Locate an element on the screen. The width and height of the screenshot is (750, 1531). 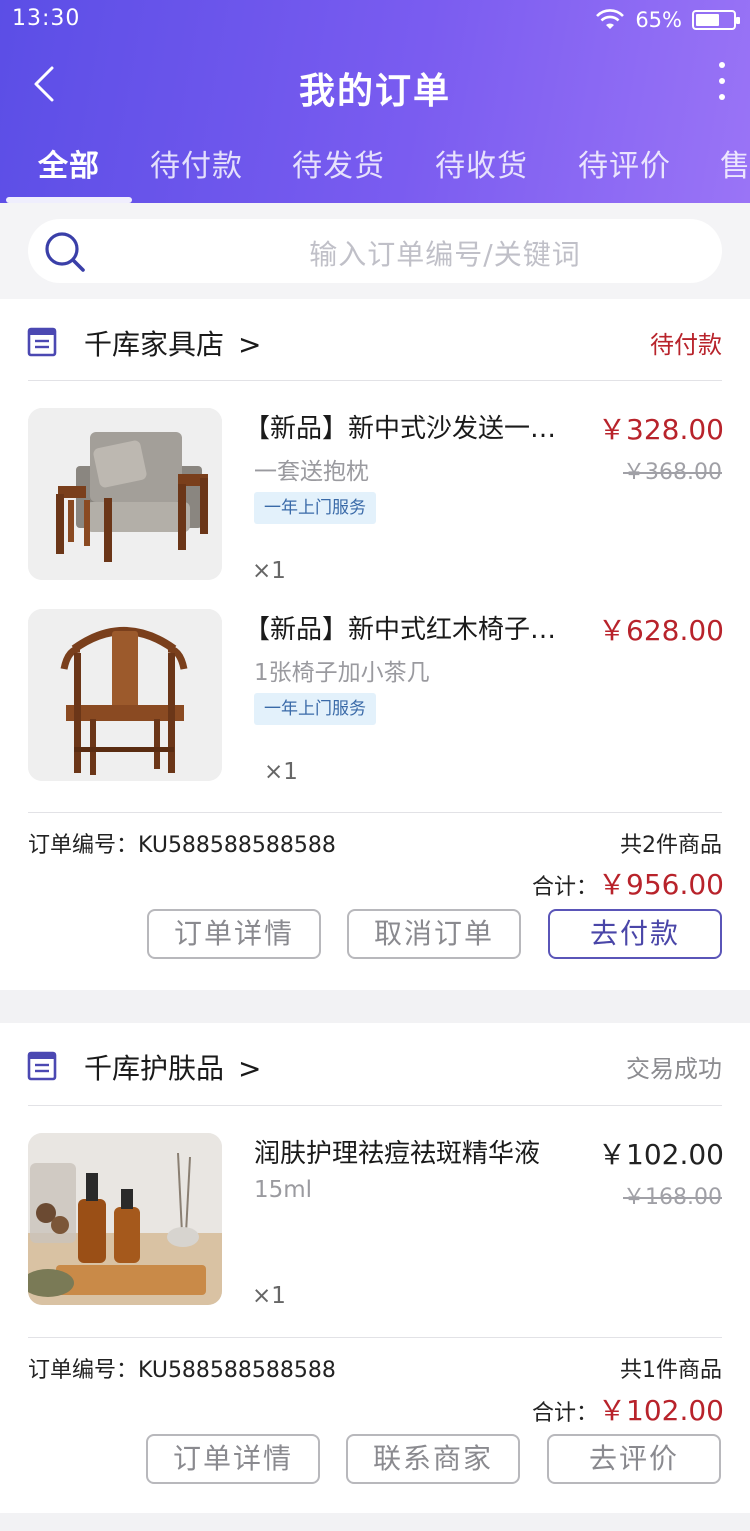
item-count: 共2件商品 is located at coordinates (671, 845).